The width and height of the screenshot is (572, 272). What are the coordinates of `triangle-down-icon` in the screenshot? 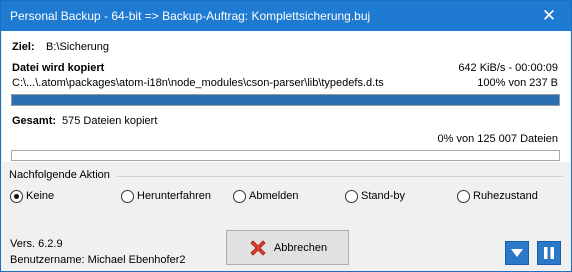 It's located at (517, 253).